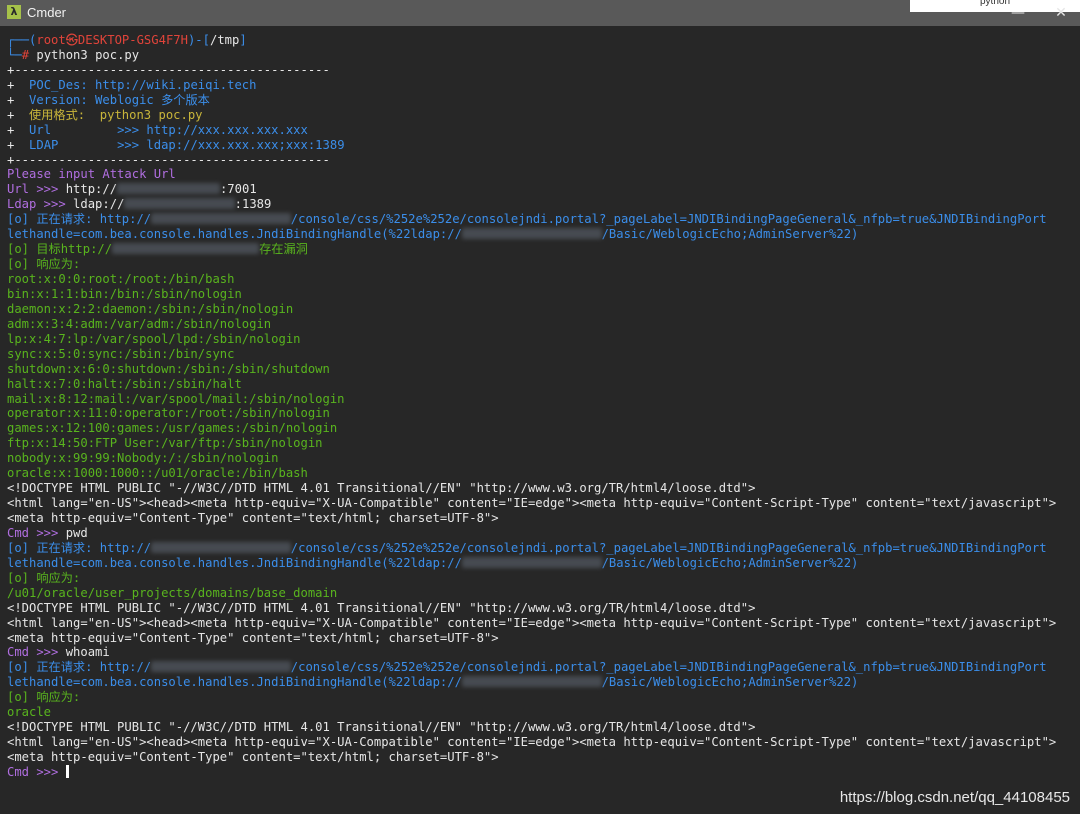  I want to click on terminal-text: bin:x:1:1:bin:/bin:/sbin/nologin, so click(124, 293).